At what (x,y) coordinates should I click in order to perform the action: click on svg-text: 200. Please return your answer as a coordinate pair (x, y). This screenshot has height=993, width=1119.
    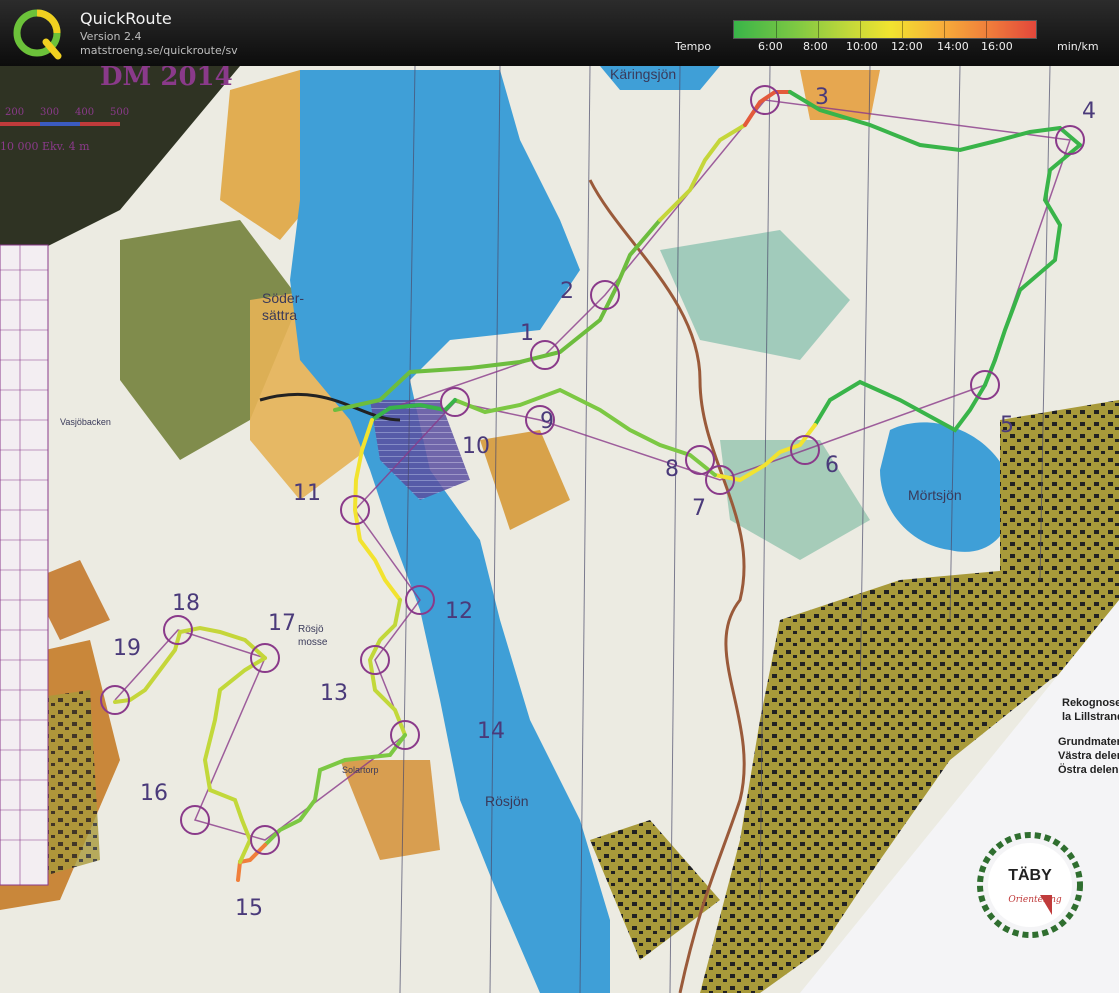
    Looking at the image, I should click on (14, 112).